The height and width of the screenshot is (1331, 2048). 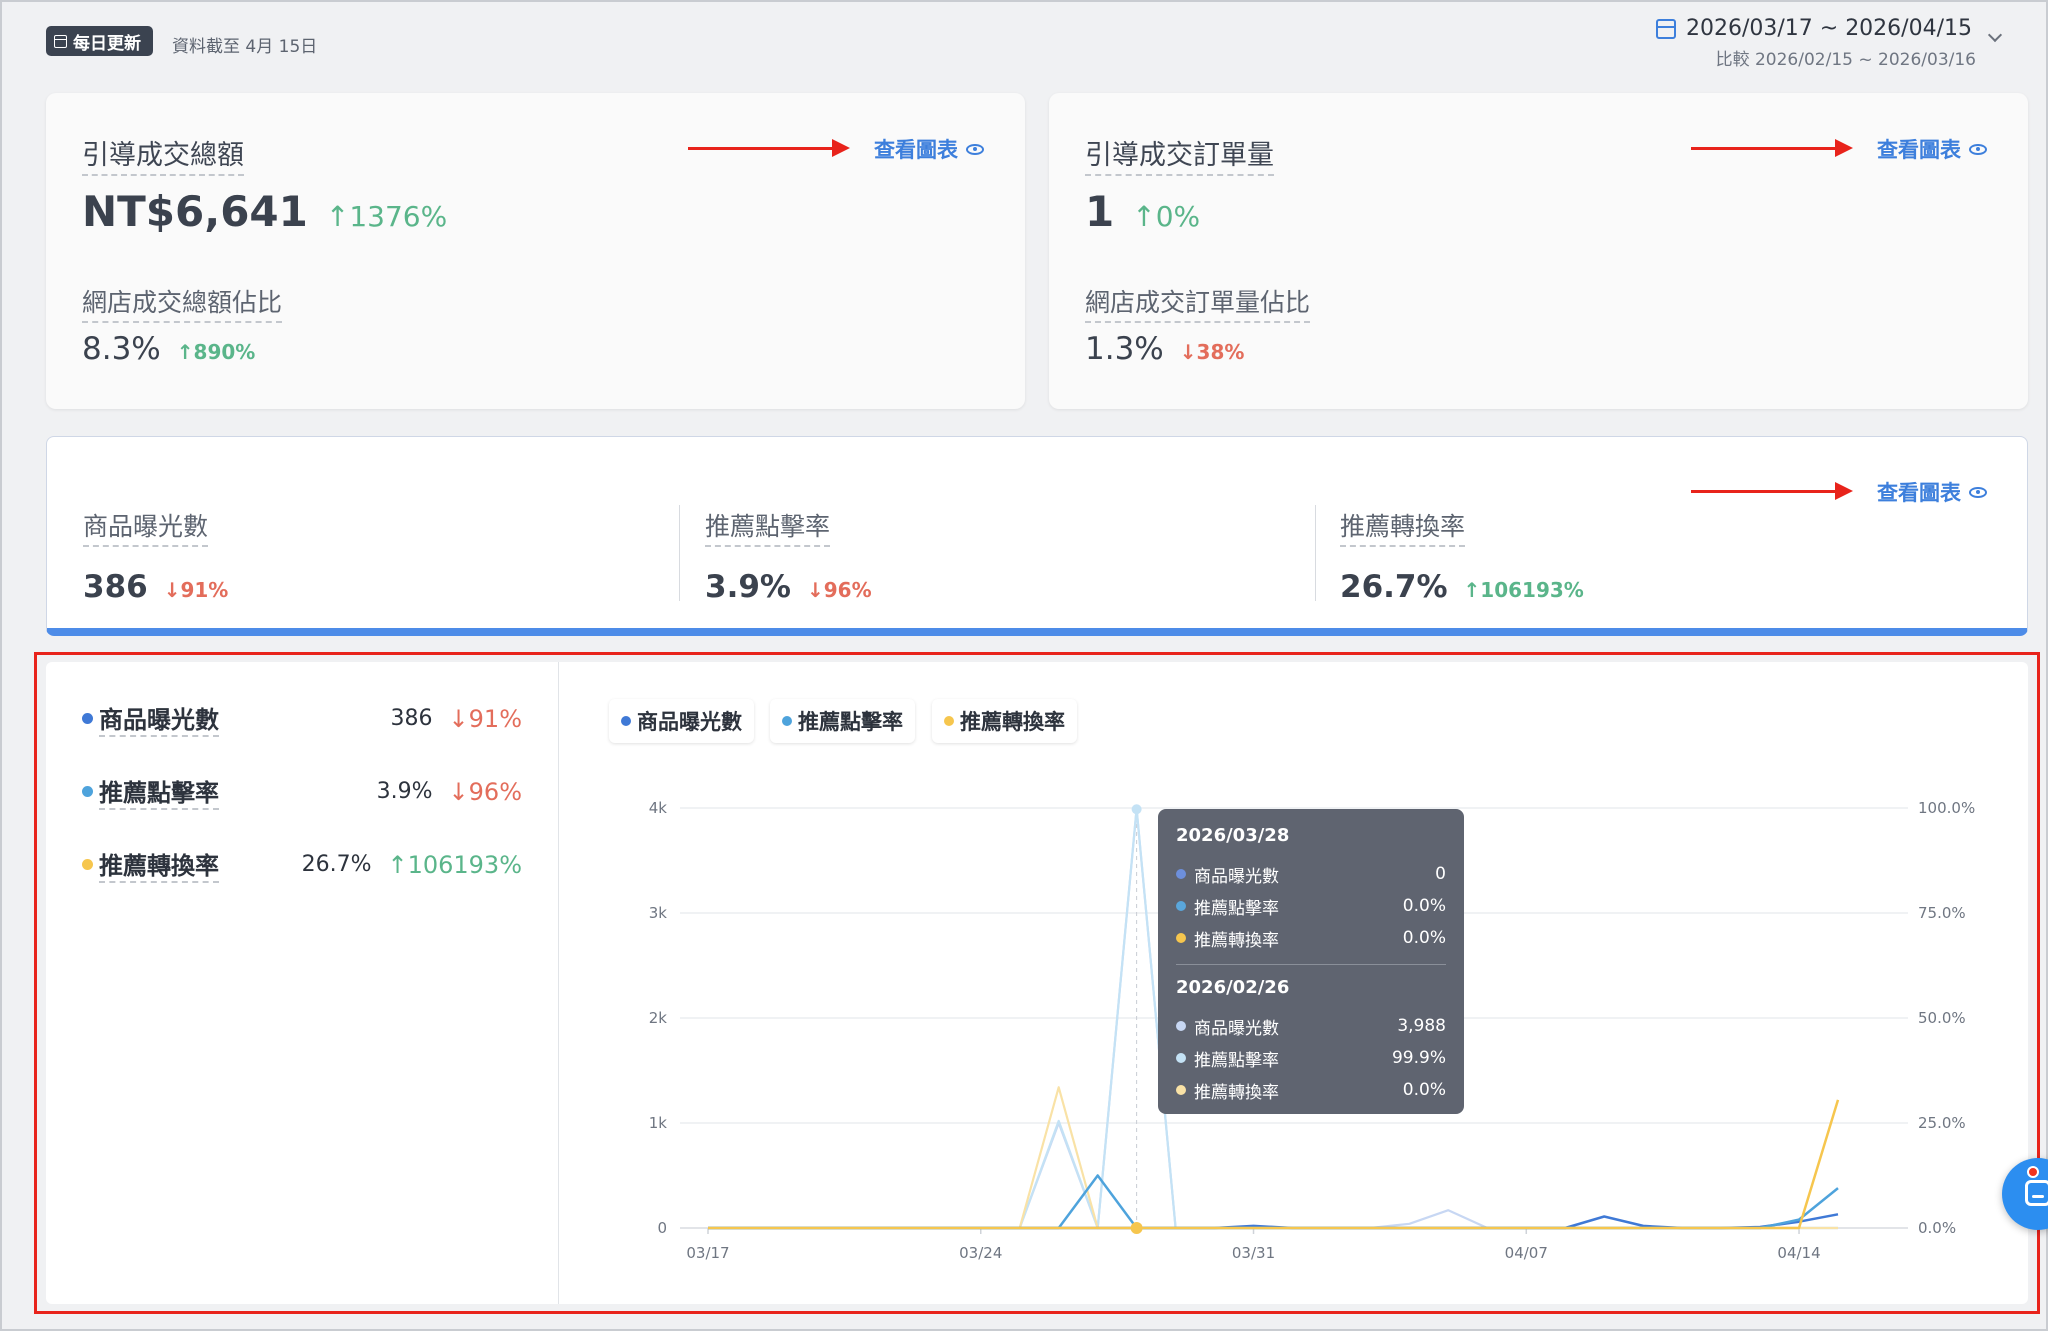 What do you see at coordinates (1942, 913) in the screenshot?
I see `y-right-tick-label: 75.0%` at bounding box center [1942, 913].